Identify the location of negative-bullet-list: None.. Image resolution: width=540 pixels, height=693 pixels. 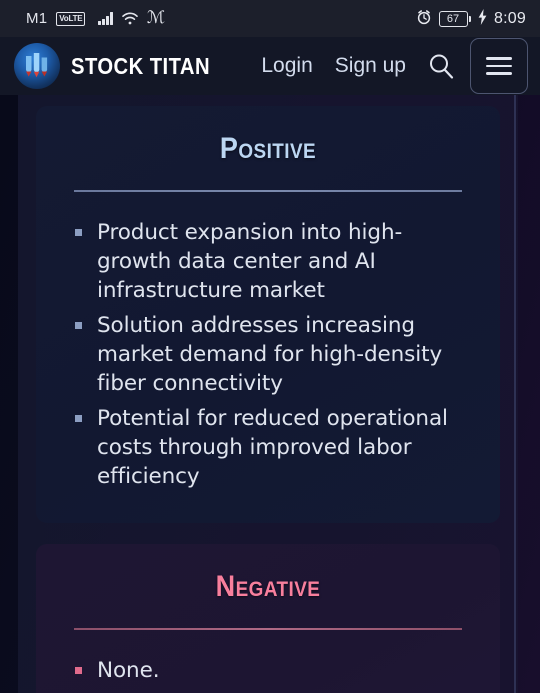
(268, 670).